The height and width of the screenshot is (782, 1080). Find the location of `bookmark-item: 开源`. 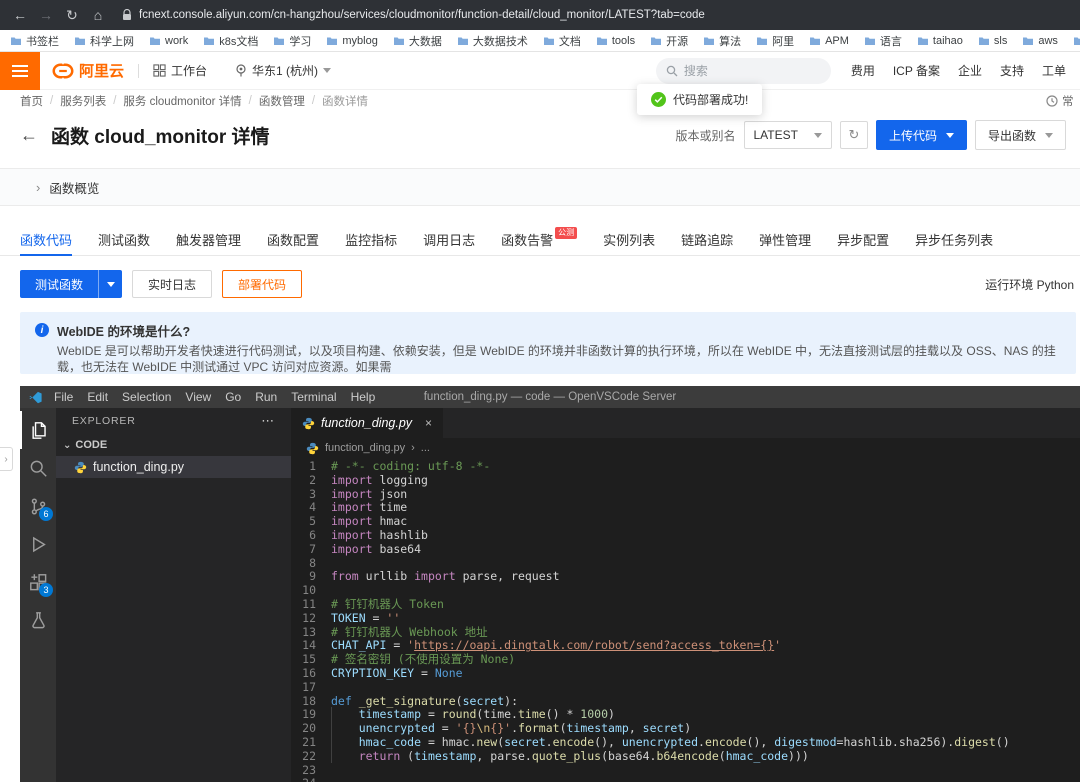

bookmark-item: 开源 is located at coordinates (669, 41).